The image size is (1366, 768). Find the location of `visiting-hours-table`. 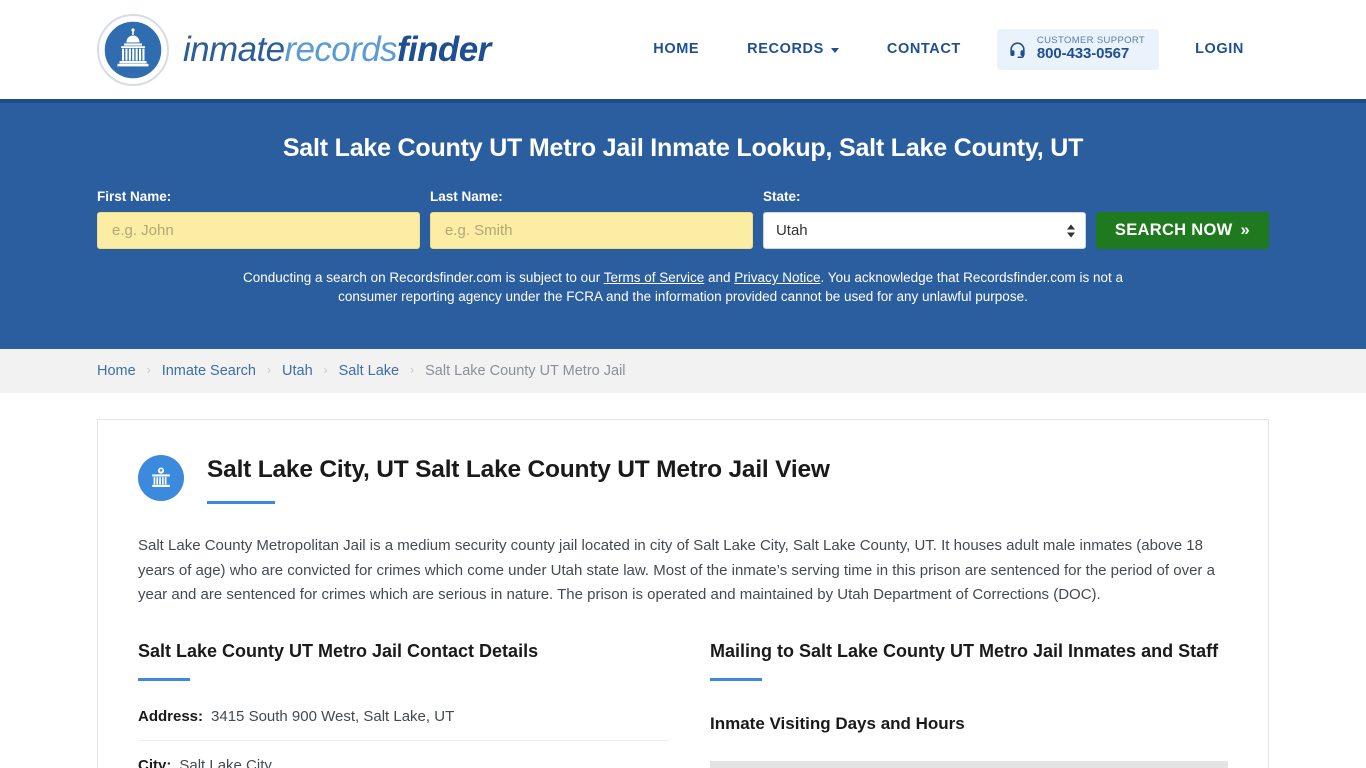

visiting-hours-table is located at coordinates (969, 764).